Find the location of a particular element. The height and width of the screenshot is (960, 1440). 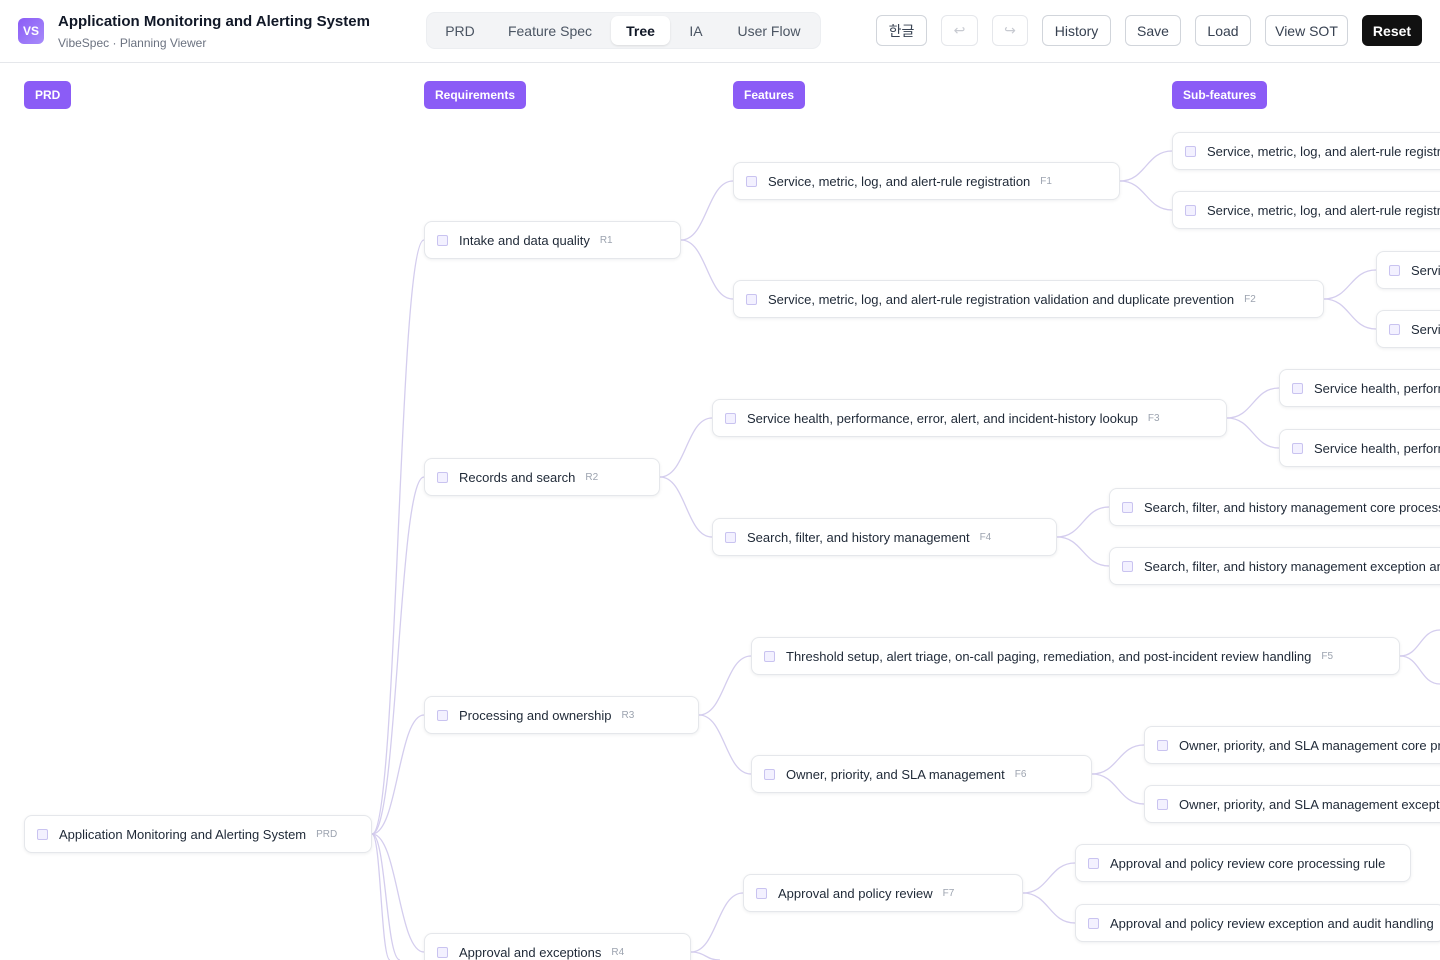

node-label: Owner, priority, and SLA management is located at coordinates (895, 774).